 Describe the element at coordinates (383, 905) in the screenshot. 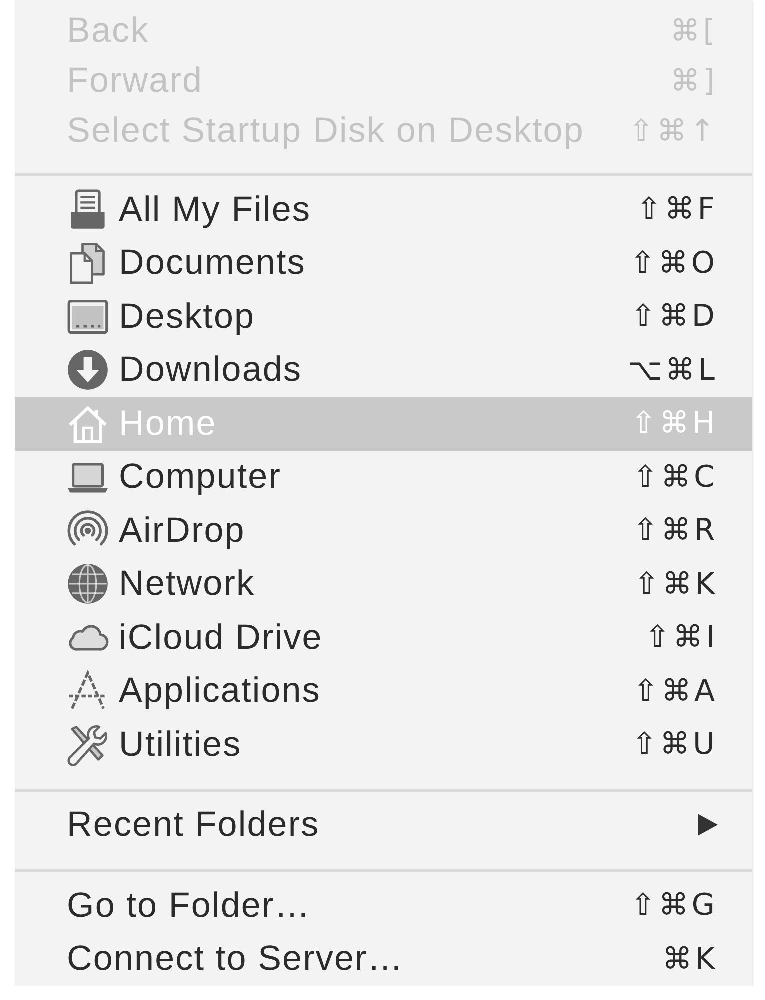

I see `menu-item: Go to Folder… ⇧⌘G` at that location.